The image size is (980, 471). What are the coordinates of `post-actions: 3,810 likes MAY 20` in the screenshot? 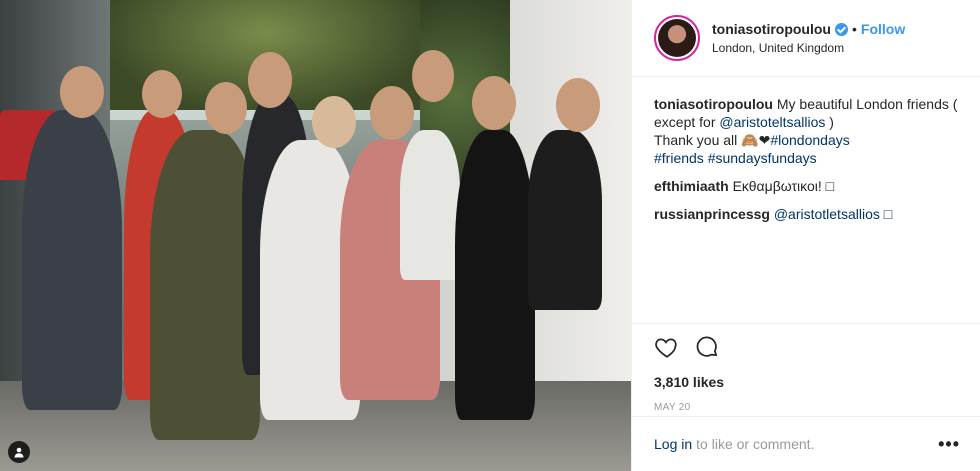 It's located at (806, 368).